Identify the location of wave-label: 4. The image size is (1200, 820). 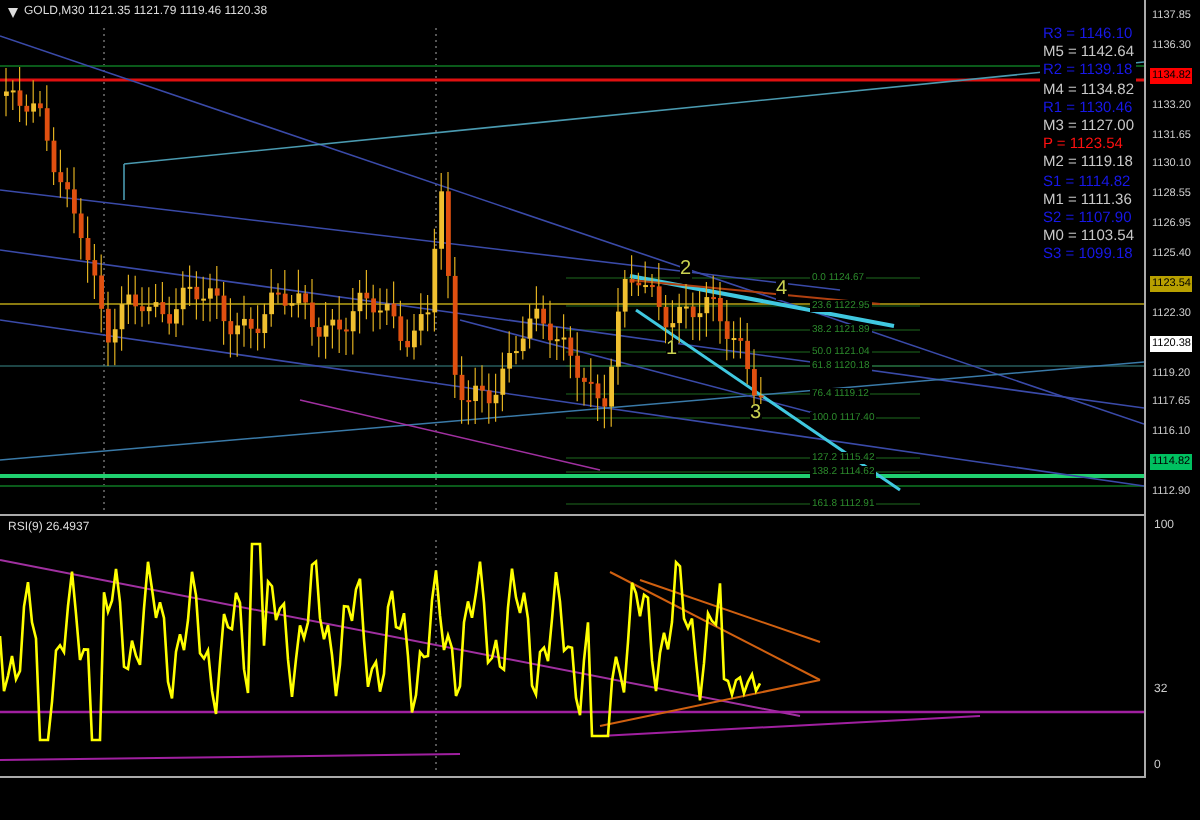
(782, 290).